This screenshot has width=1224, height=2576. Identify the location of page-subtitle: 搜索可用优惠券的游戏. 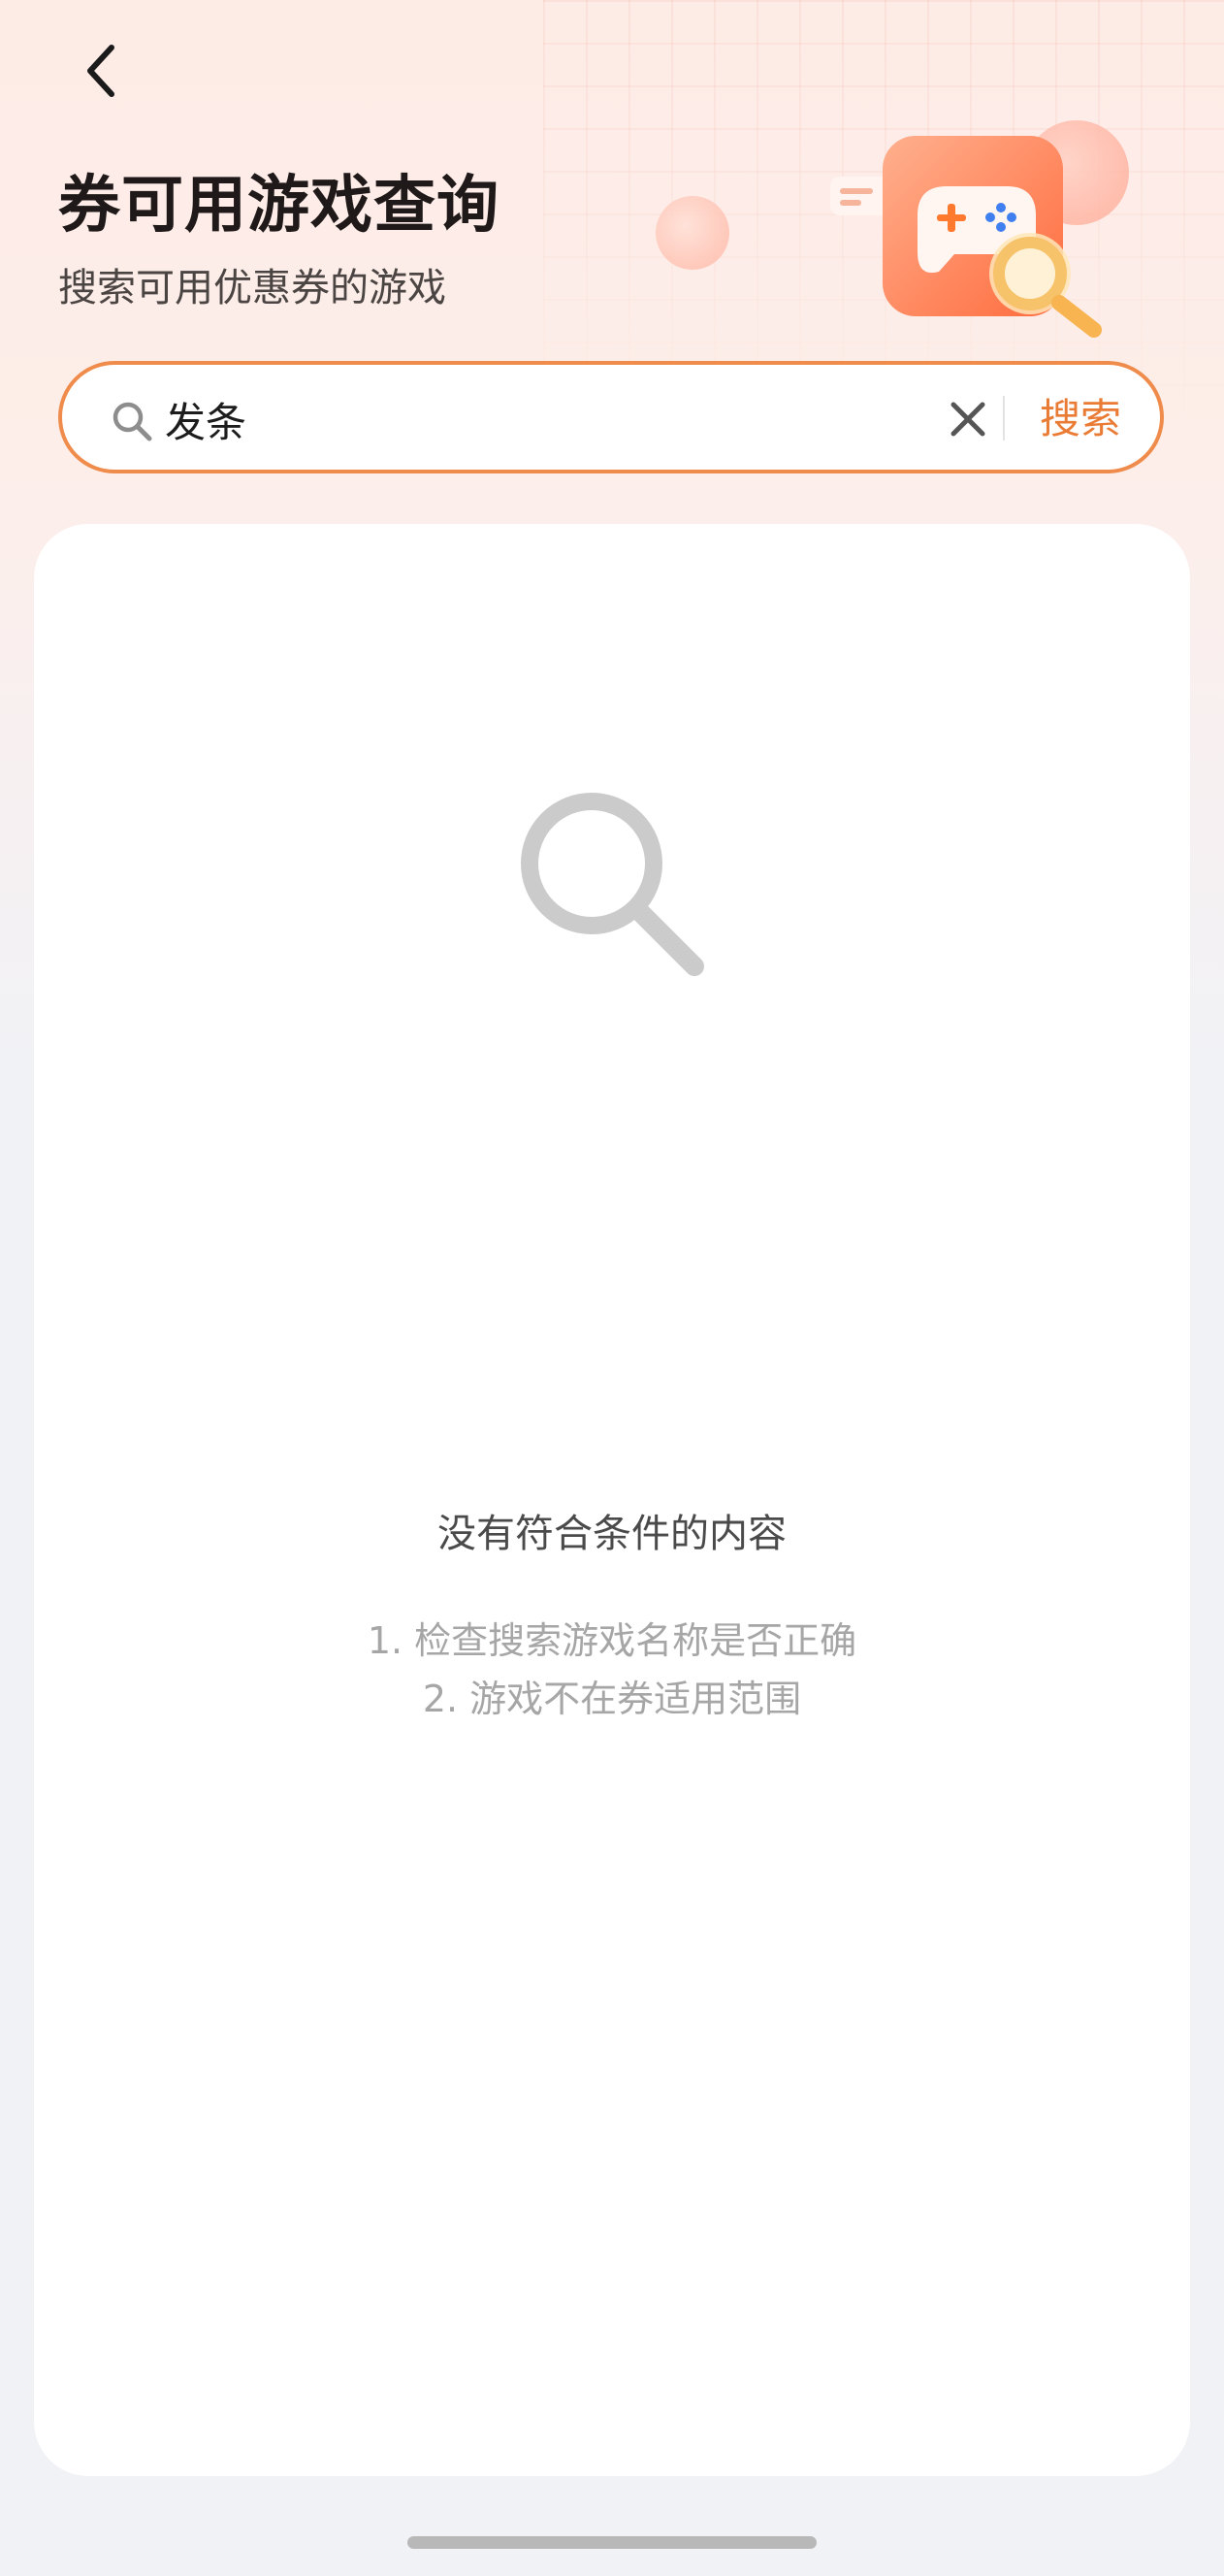
(252, 288).